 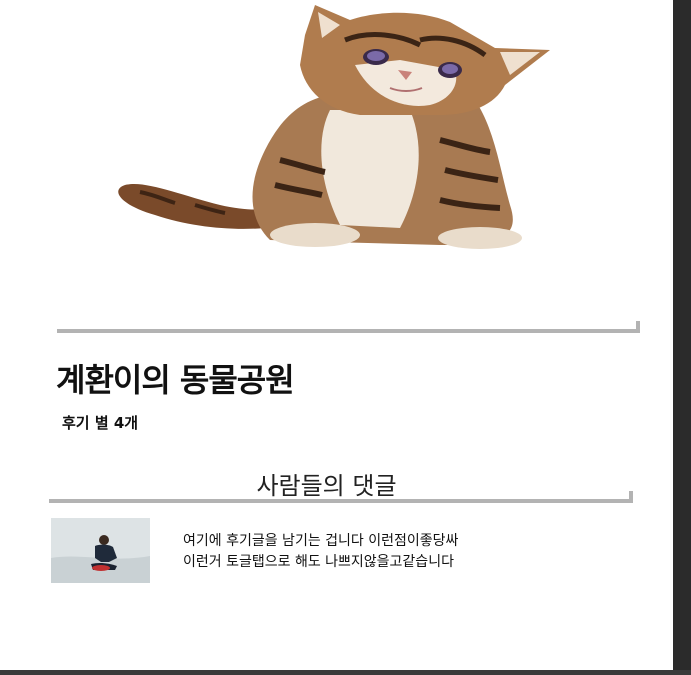 I want to click on comment-thumbnail, so click(x=100, y=550).